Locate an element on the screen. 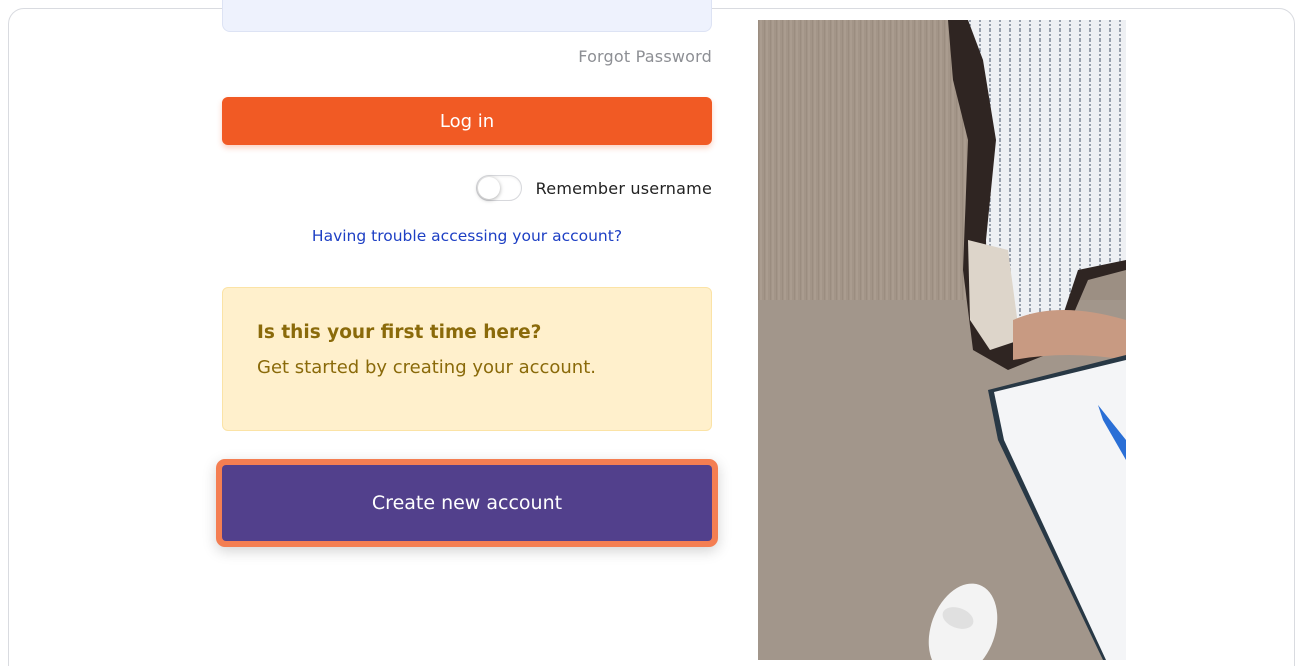  trouble-accessing-link: Having trouble accessing your account? is located at coordinates (467, 236).